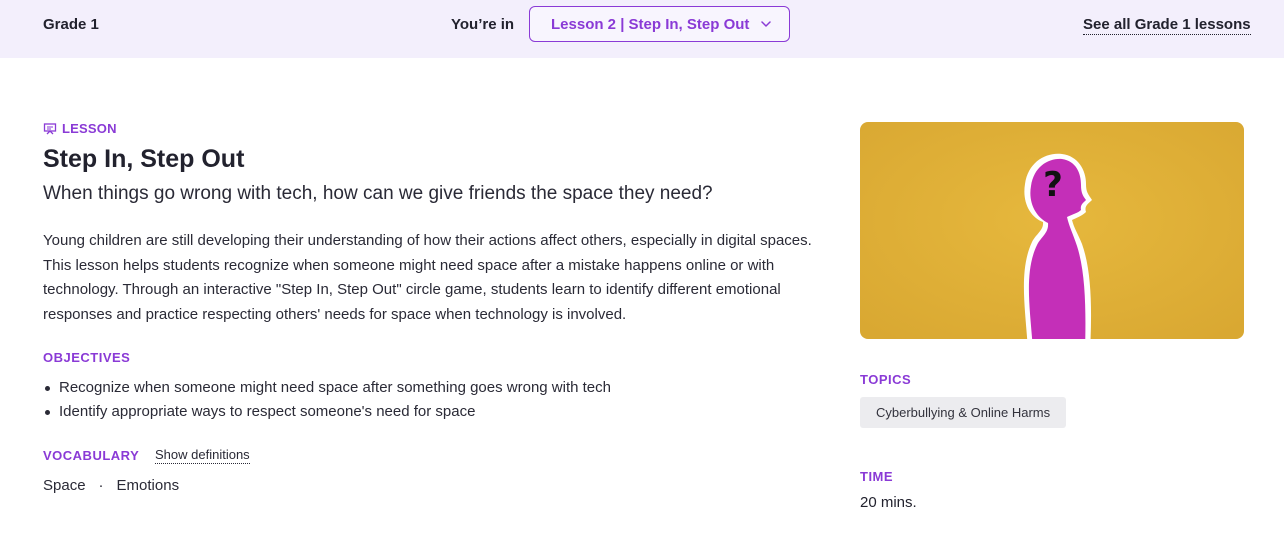 The width and height of the screenshot is (1284, 548). I want to click on lesson-type-tag: LESSON, so click(80, 128).